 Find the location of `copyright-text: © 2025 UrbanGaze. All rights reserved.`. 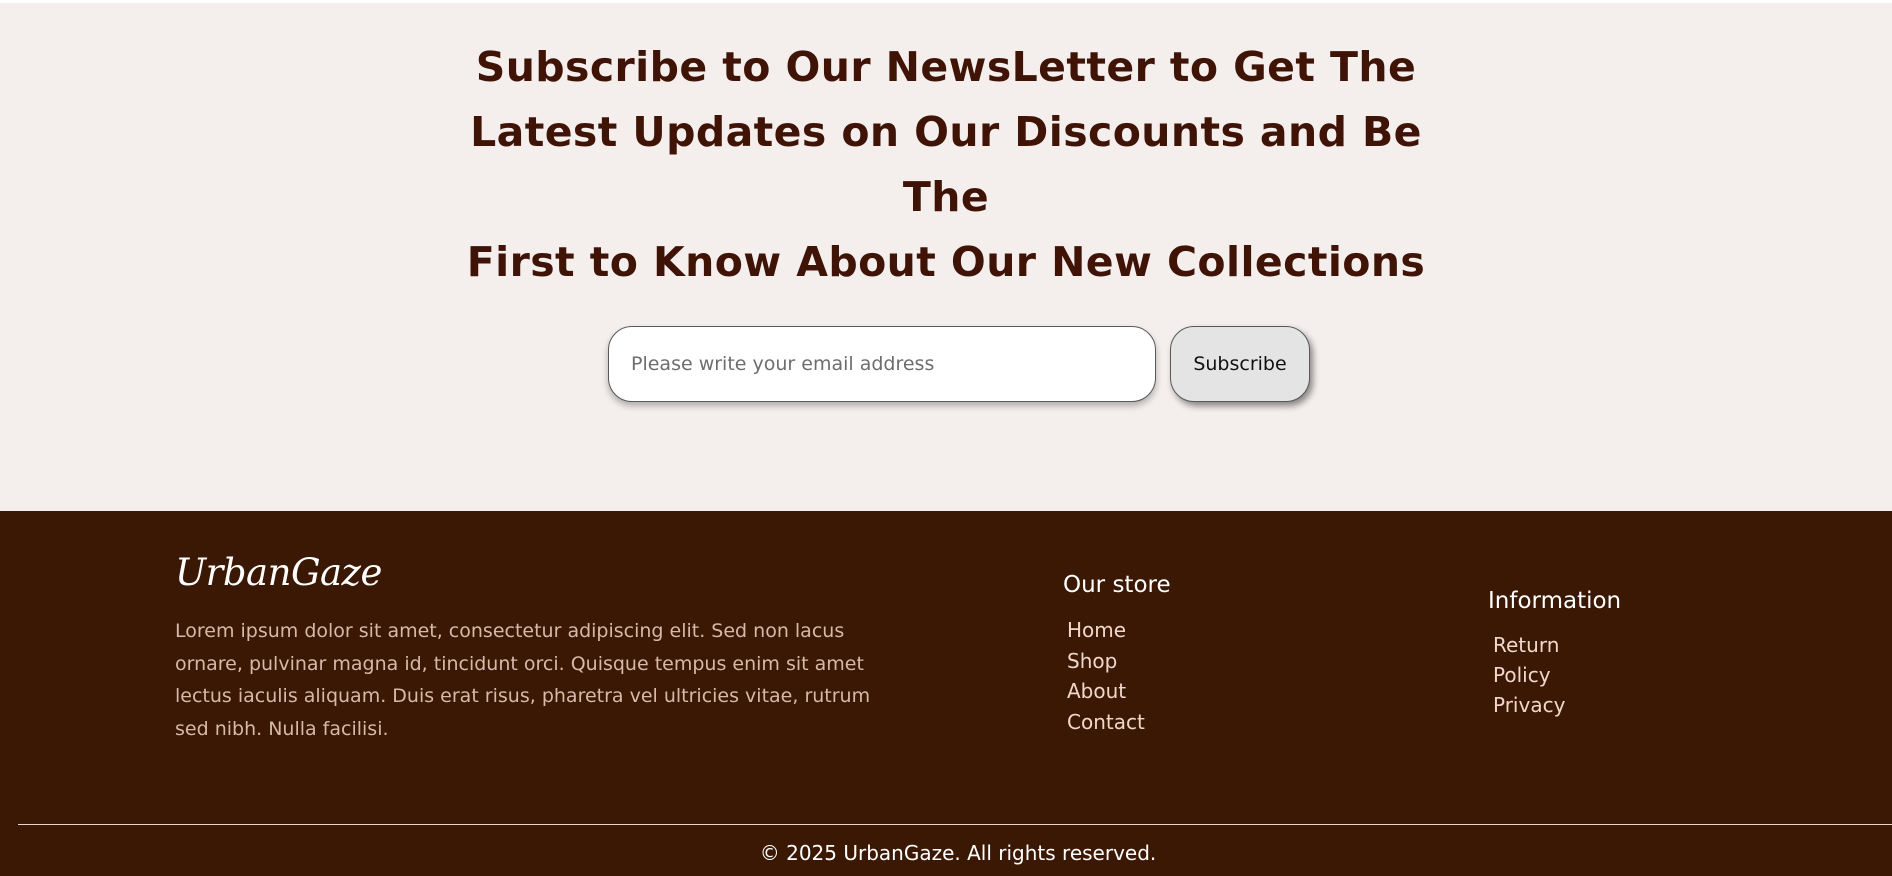

copyright-text: © 2025 UrbanGaze. All rights reserved. is located at coordinates (958, 853).